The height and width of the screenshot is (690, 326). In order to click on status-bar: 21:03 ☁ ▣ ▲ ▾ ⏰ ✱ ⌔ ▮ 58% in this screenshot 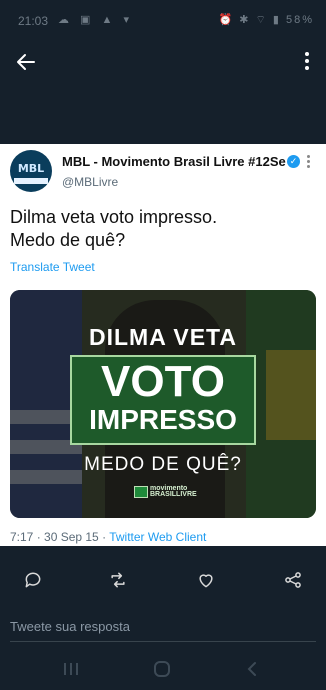, I will do `click(163, 20)`.